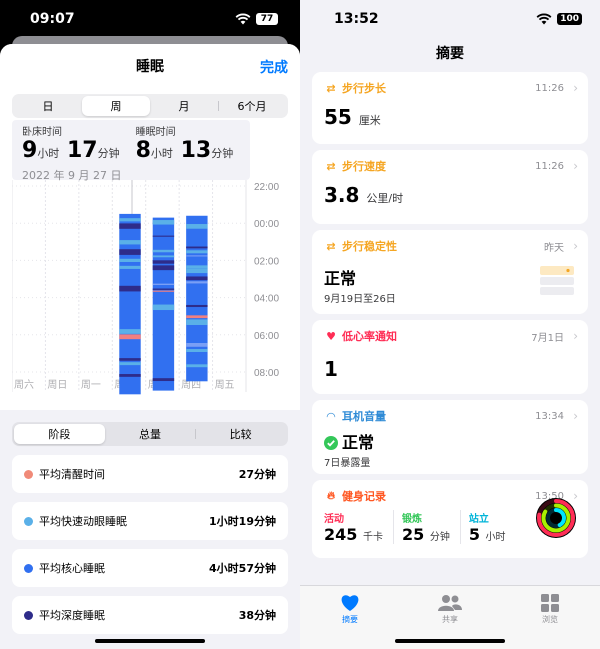  What do you see at coordinates (252, 106) in the screenshot?
I see `range-tab-6months: 6个月` at bounding box center [252, 106].